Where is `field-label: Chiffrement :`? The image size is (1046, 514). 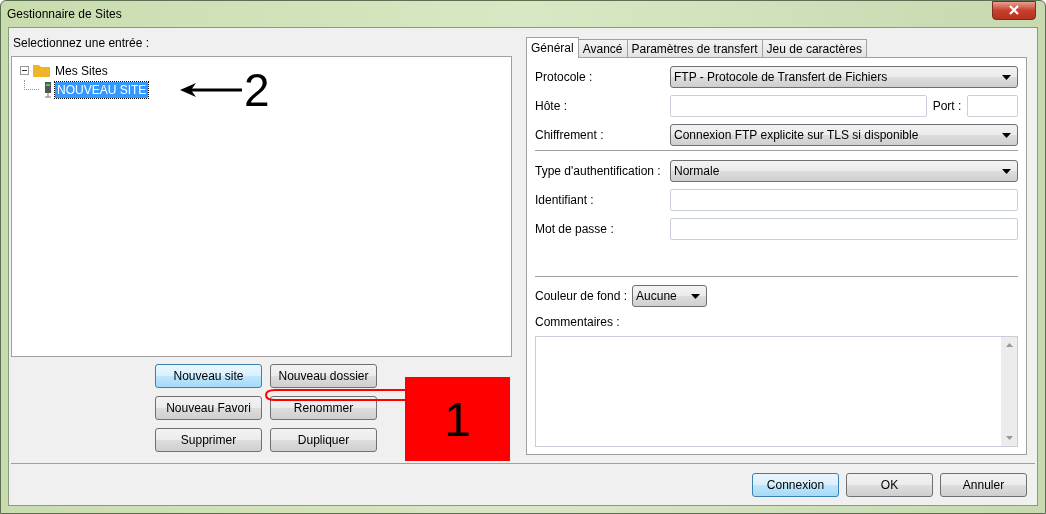 field-label: Chiffrement : is located at coordinates (570, 135).